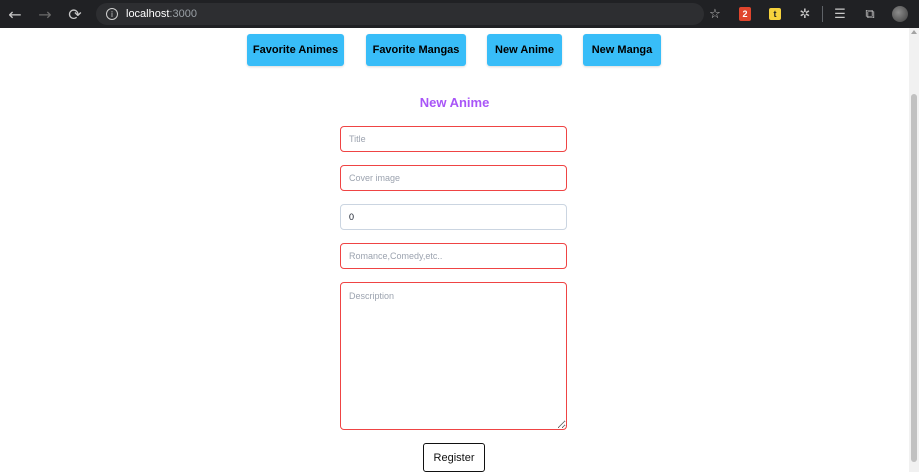 This screenshot has height=472, width=919. What do you see at coordinates (15, 14) in the screenshot?
I see `back-icon: ←` at bounding box center [15, 14].